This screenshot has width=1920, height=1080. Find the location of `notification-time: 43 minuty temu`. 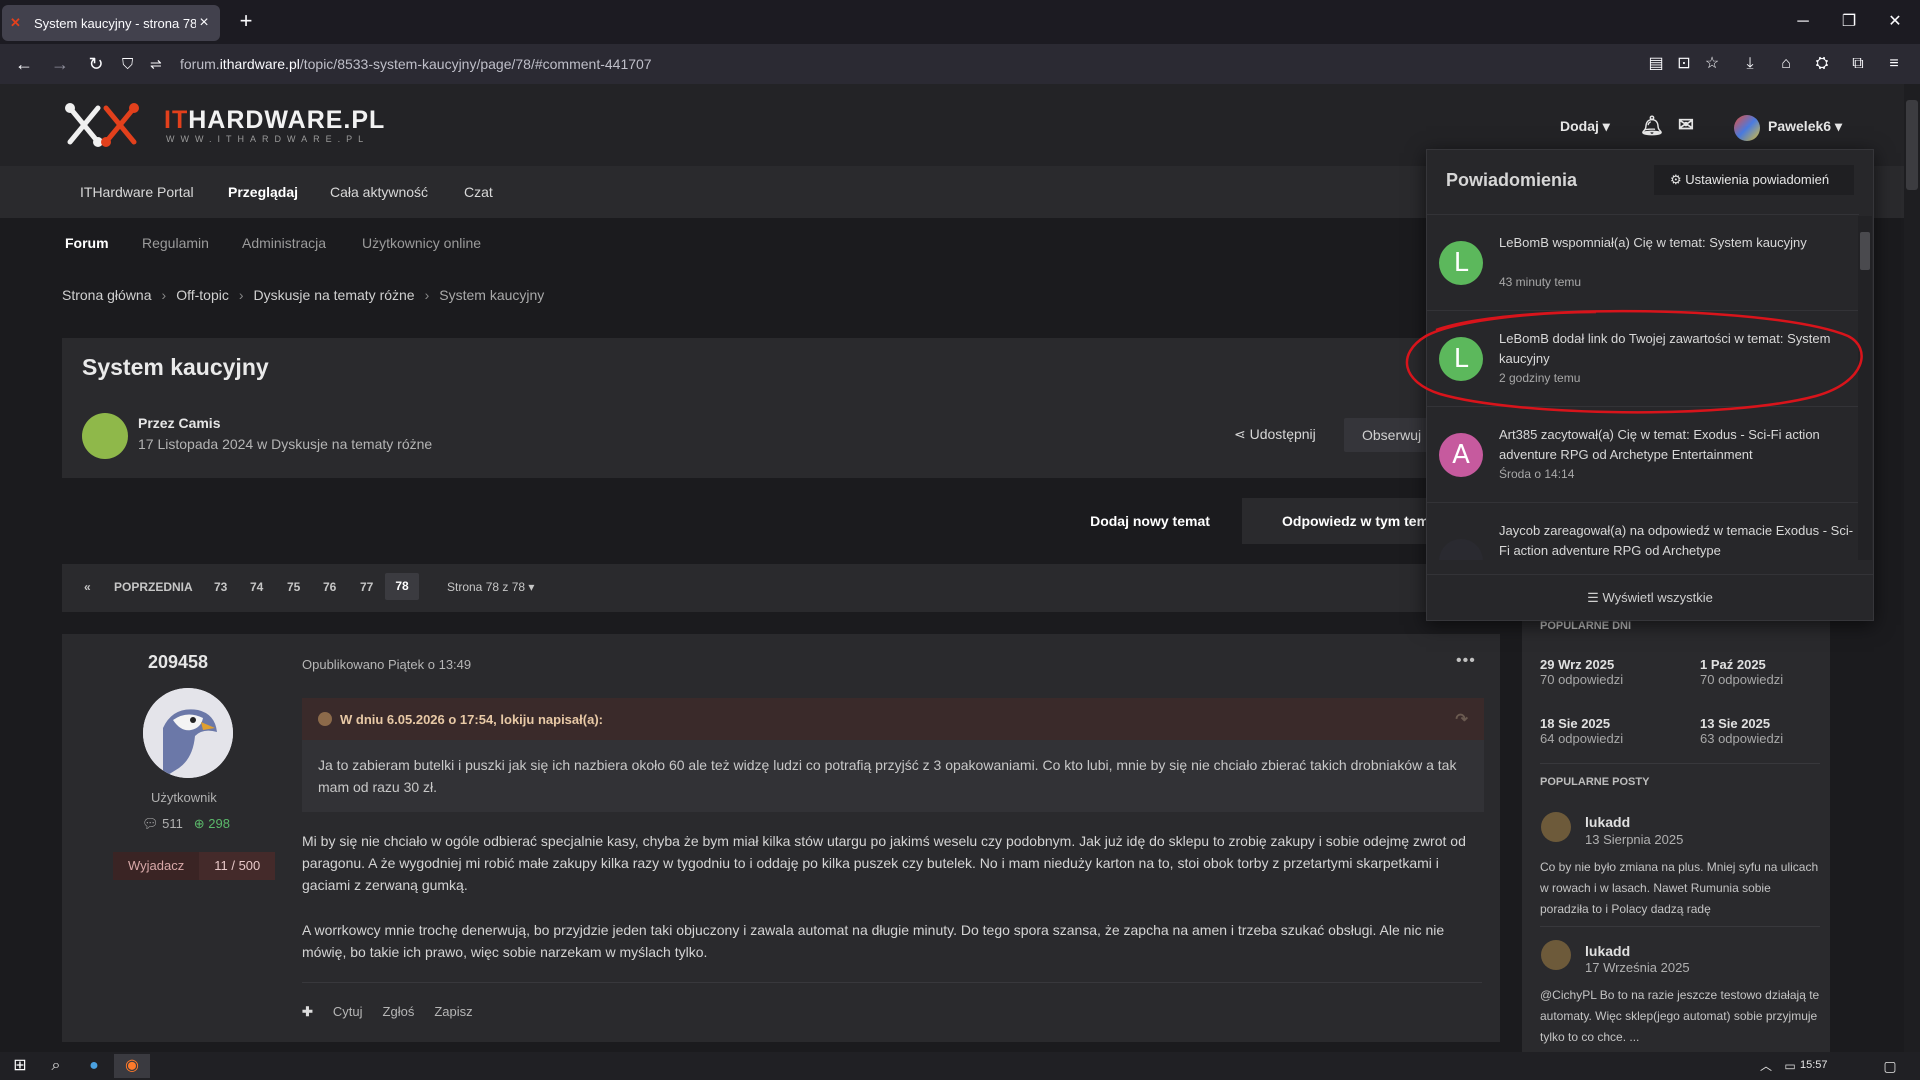

notification-time: 43 minuty temu is located at coordinates (1540, 282).